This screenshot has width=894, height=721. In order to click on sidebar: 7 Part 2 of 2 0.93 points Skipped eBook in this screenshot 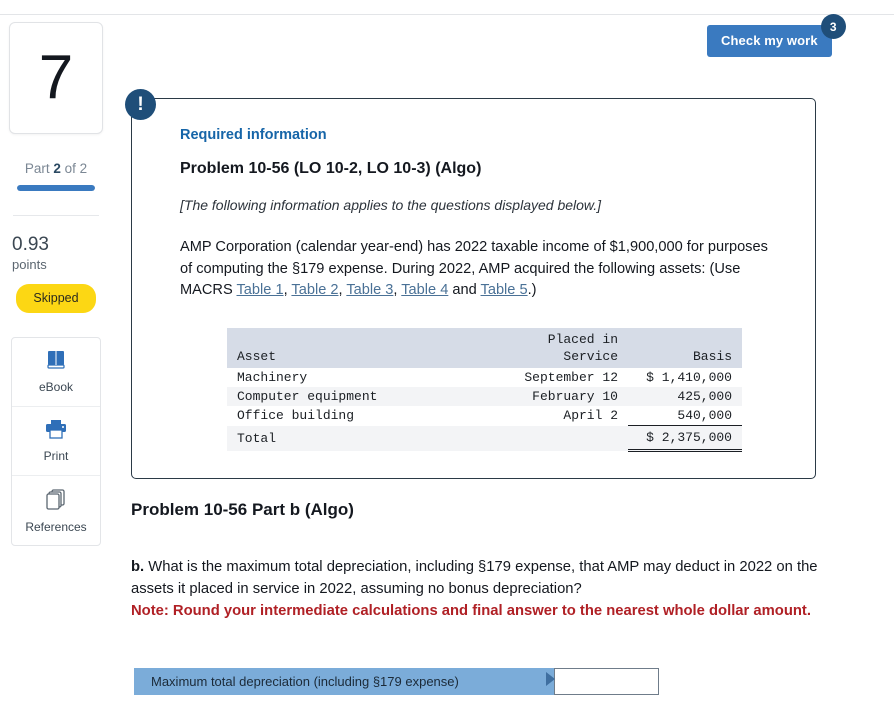, I will do `click(56, 284)`.